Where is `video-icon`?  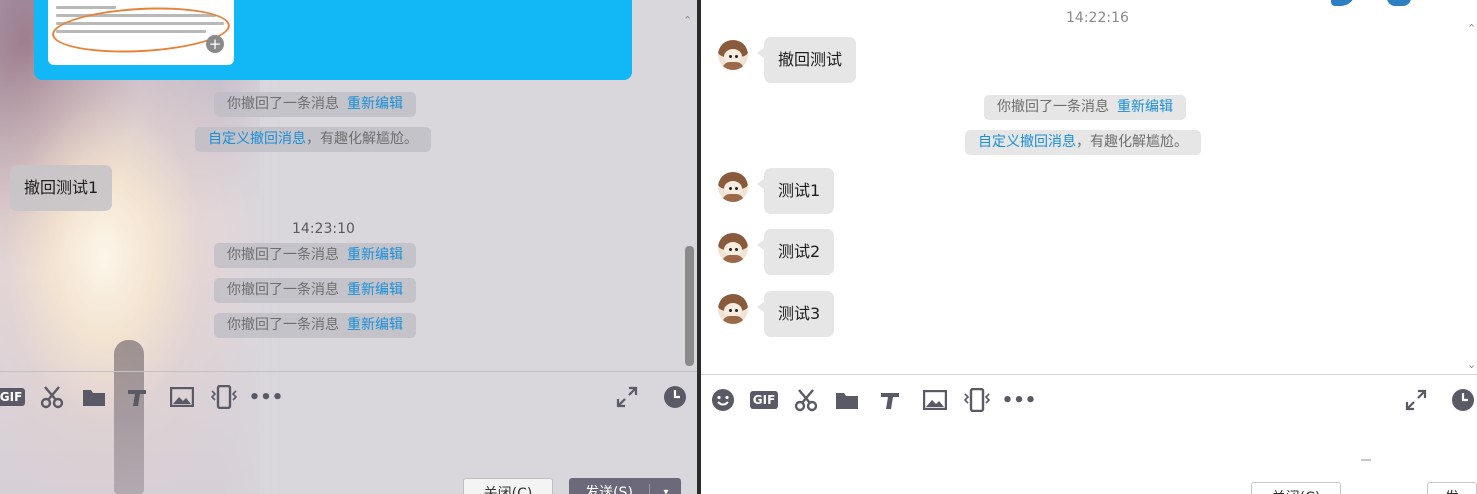
video-icon is located at coordinates (1399, 3).